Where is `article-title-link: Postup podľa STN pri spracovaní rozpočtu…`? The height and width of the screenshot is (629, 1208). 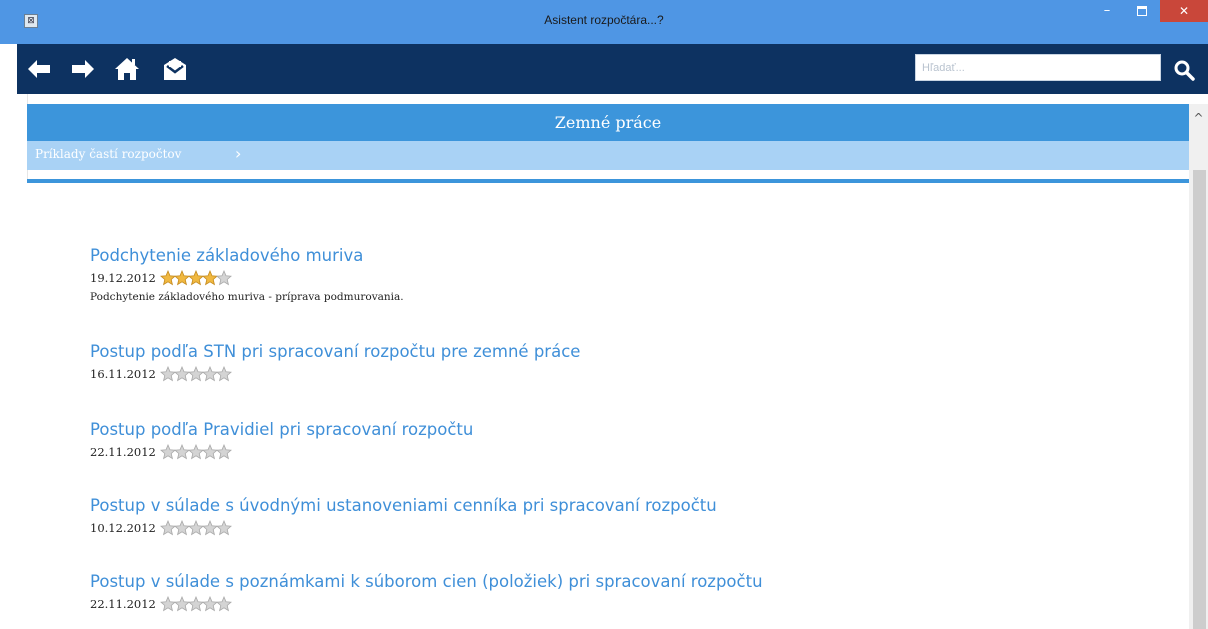
article-title-link: Postup podľa STN pri spracovaní rozpočtu… is located at coordinates (335, 351).